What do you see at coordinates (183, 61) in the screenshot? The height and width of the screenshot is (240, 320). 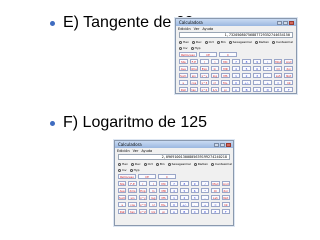 I see `key-sta: Sta` at bounding box center [183, 61].